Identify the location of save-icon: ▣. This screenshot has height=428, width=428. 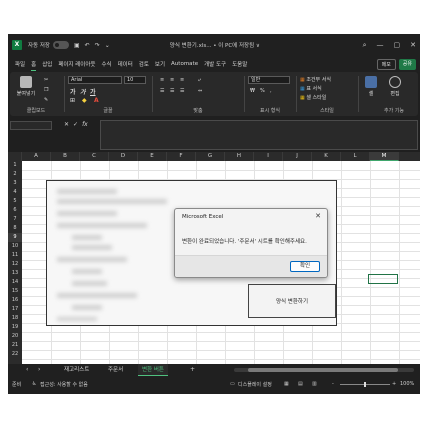
(77, 45).